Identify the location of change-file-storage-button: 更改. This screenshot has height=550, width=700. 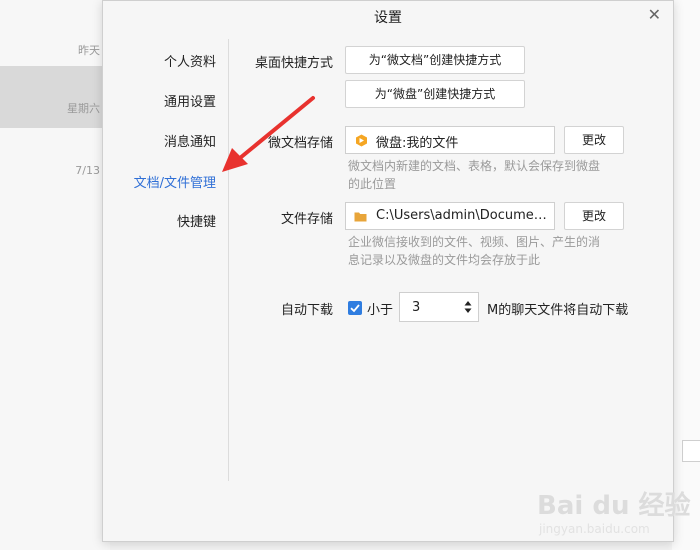
(594, 216).